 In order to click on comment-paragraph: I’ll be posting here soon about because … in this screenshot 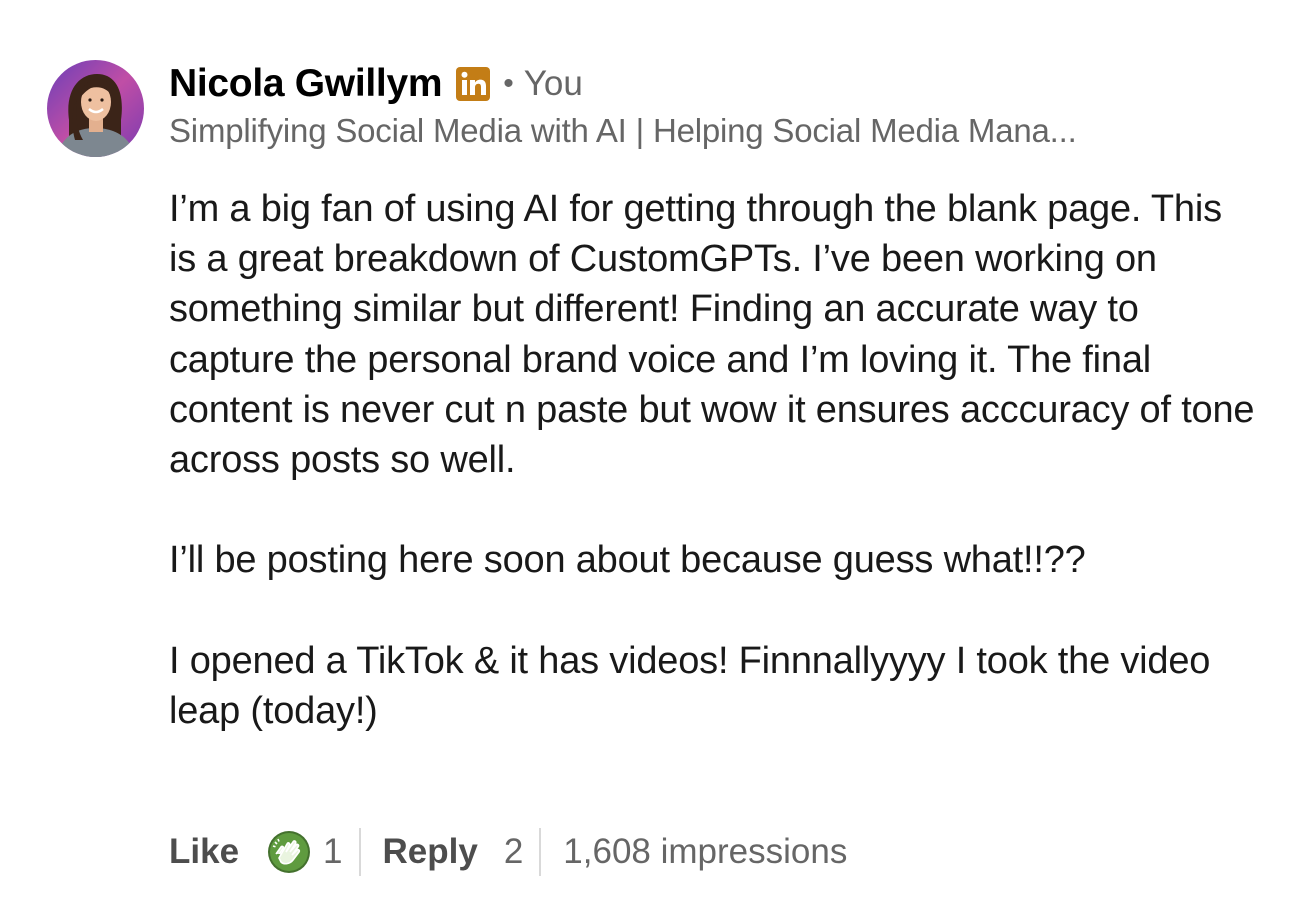, I will do `click(627, 560)`.